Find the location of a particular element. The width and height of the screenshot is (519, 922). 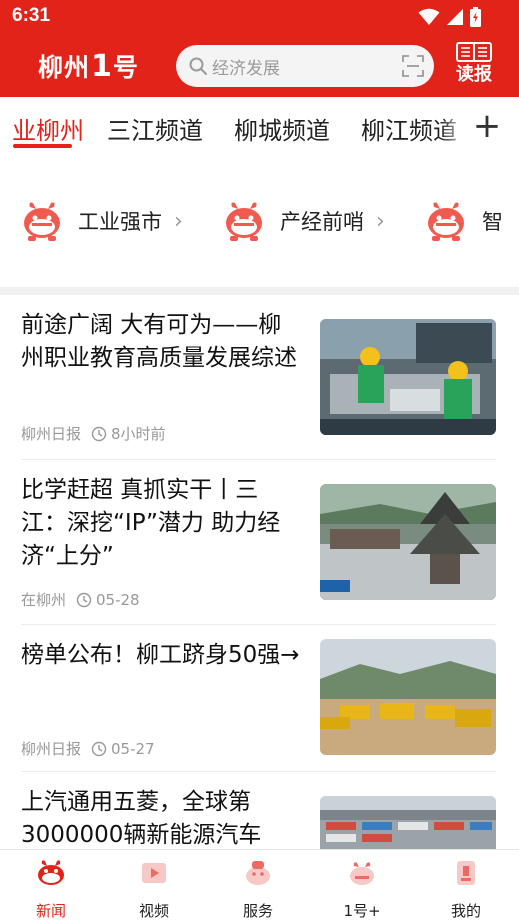

news-title: 比学赶超 真抓实干丨三江：深挖“IP”潜力 助力经济“上分” is located at coordinates (151, 523).